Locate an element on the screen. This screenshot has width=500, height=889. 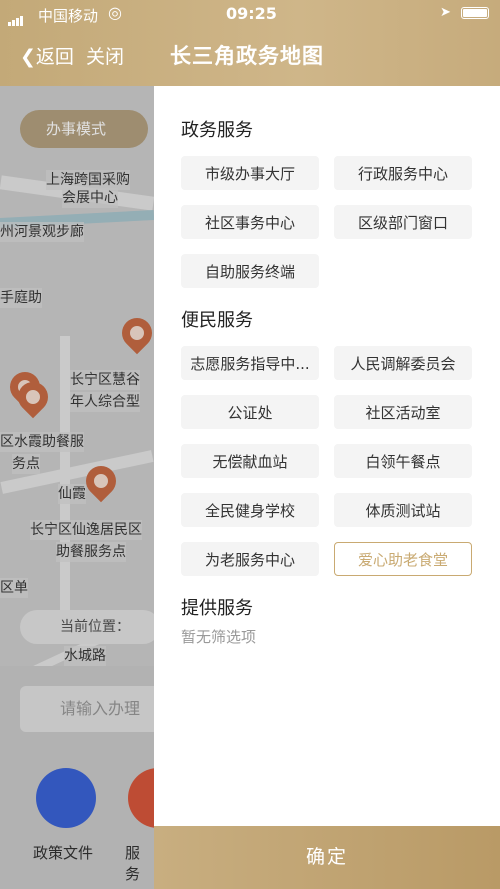
filter-option: 人民调解委员会 is located at coordinates (403, 363).